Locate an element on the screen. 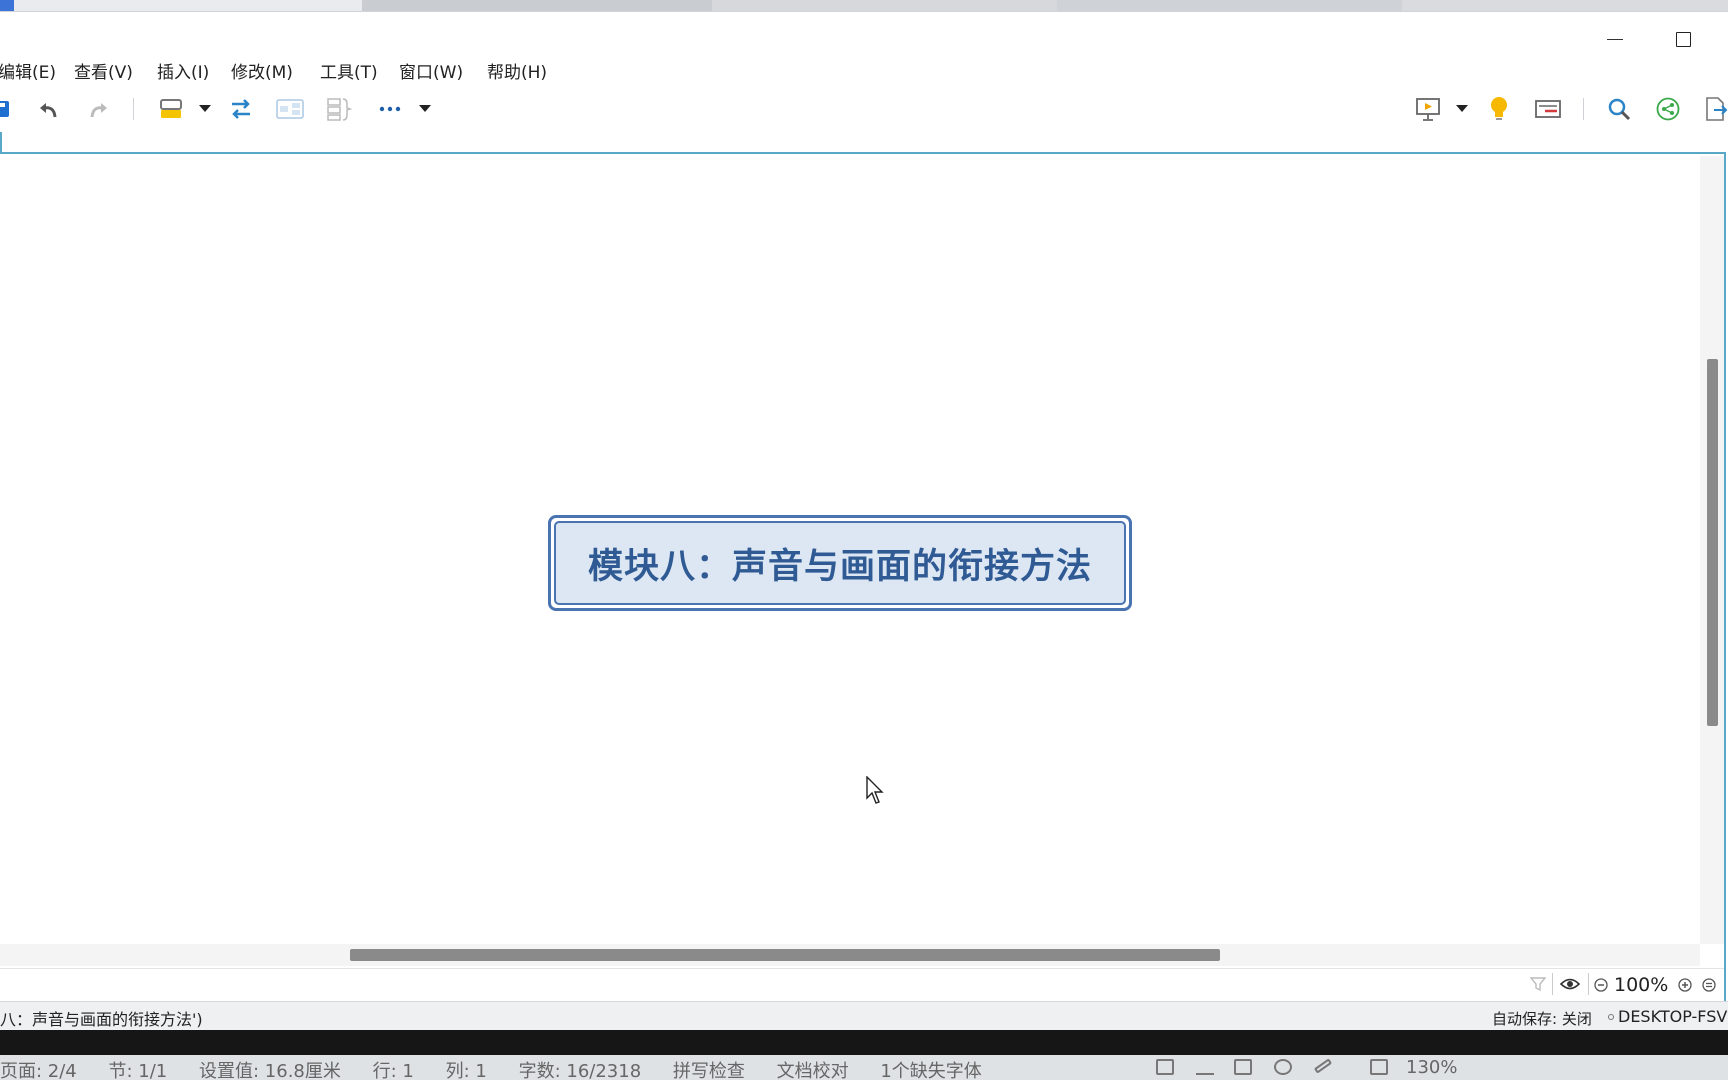 Image resolution: width=1728 pixels, height=1080 pixels. presentation-icon is located at coordinates (1428, 109).